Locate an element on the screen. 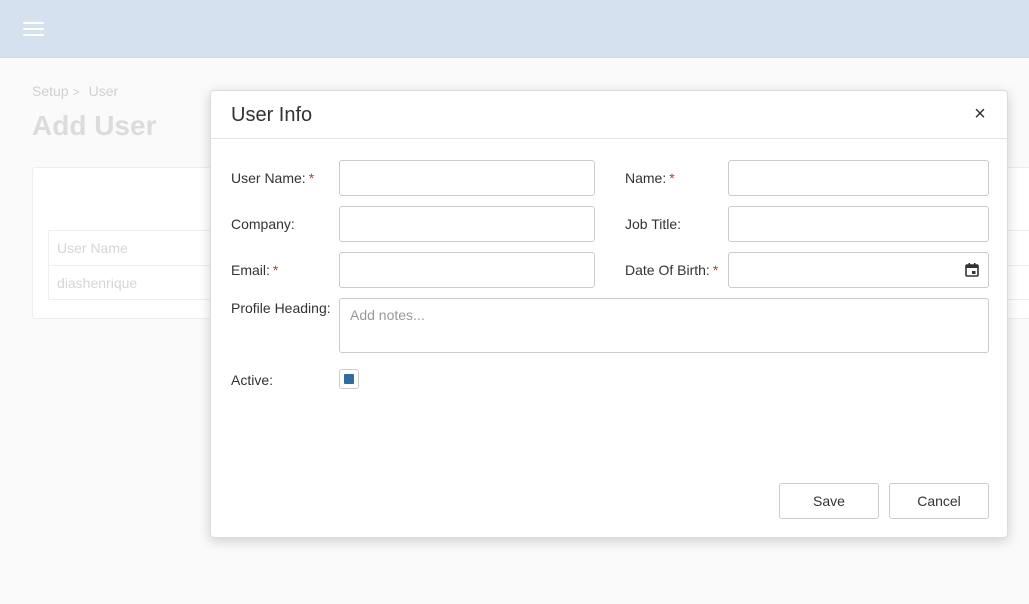 The height and width of the screenshot is (604, 1029). username-input is located at coordinates (467, 178).